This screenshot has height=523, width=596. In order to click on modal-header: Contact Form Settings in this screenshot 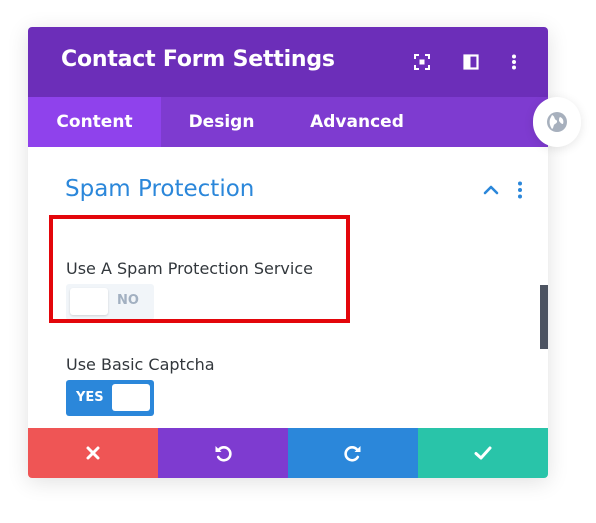, I will do `click(288, 62)`.